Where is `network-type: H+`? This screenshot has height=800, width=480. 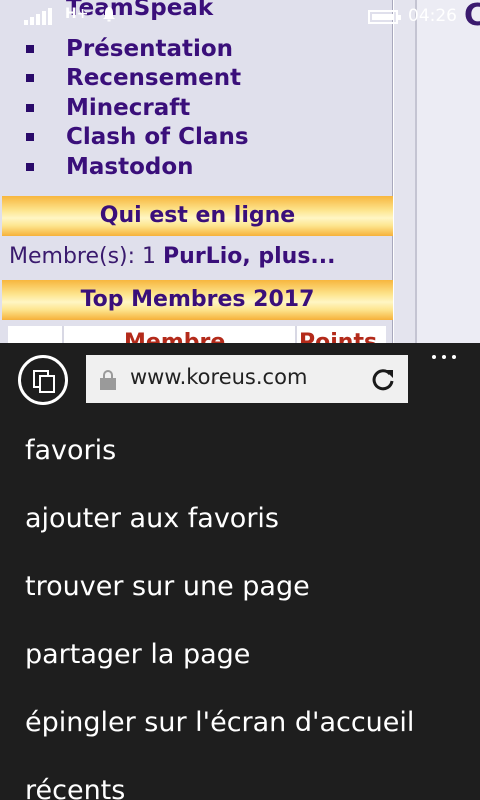 network-type: H+ is located at coordinates (77, 14).